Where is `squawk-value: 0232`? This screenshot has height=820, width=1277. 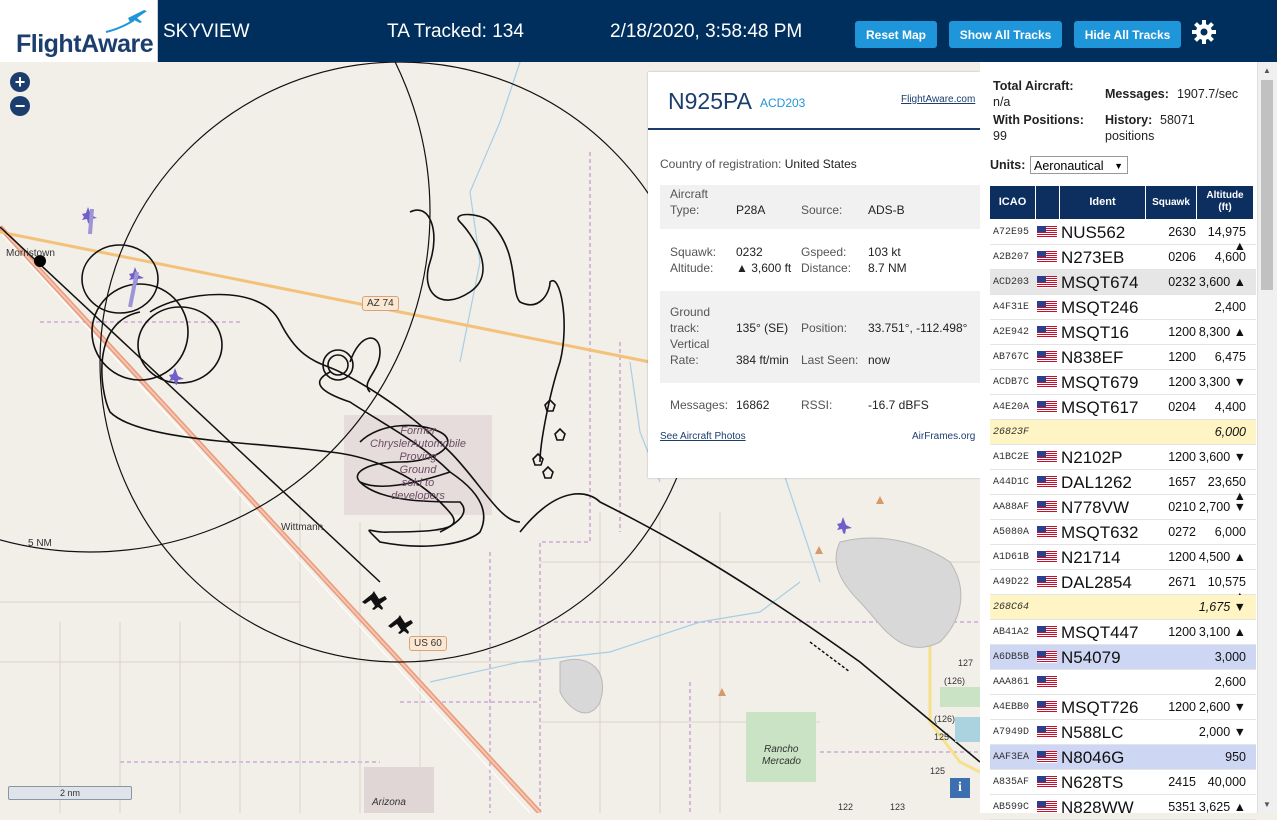 squawk-value: 0232 is located at coordinates (749, 252).